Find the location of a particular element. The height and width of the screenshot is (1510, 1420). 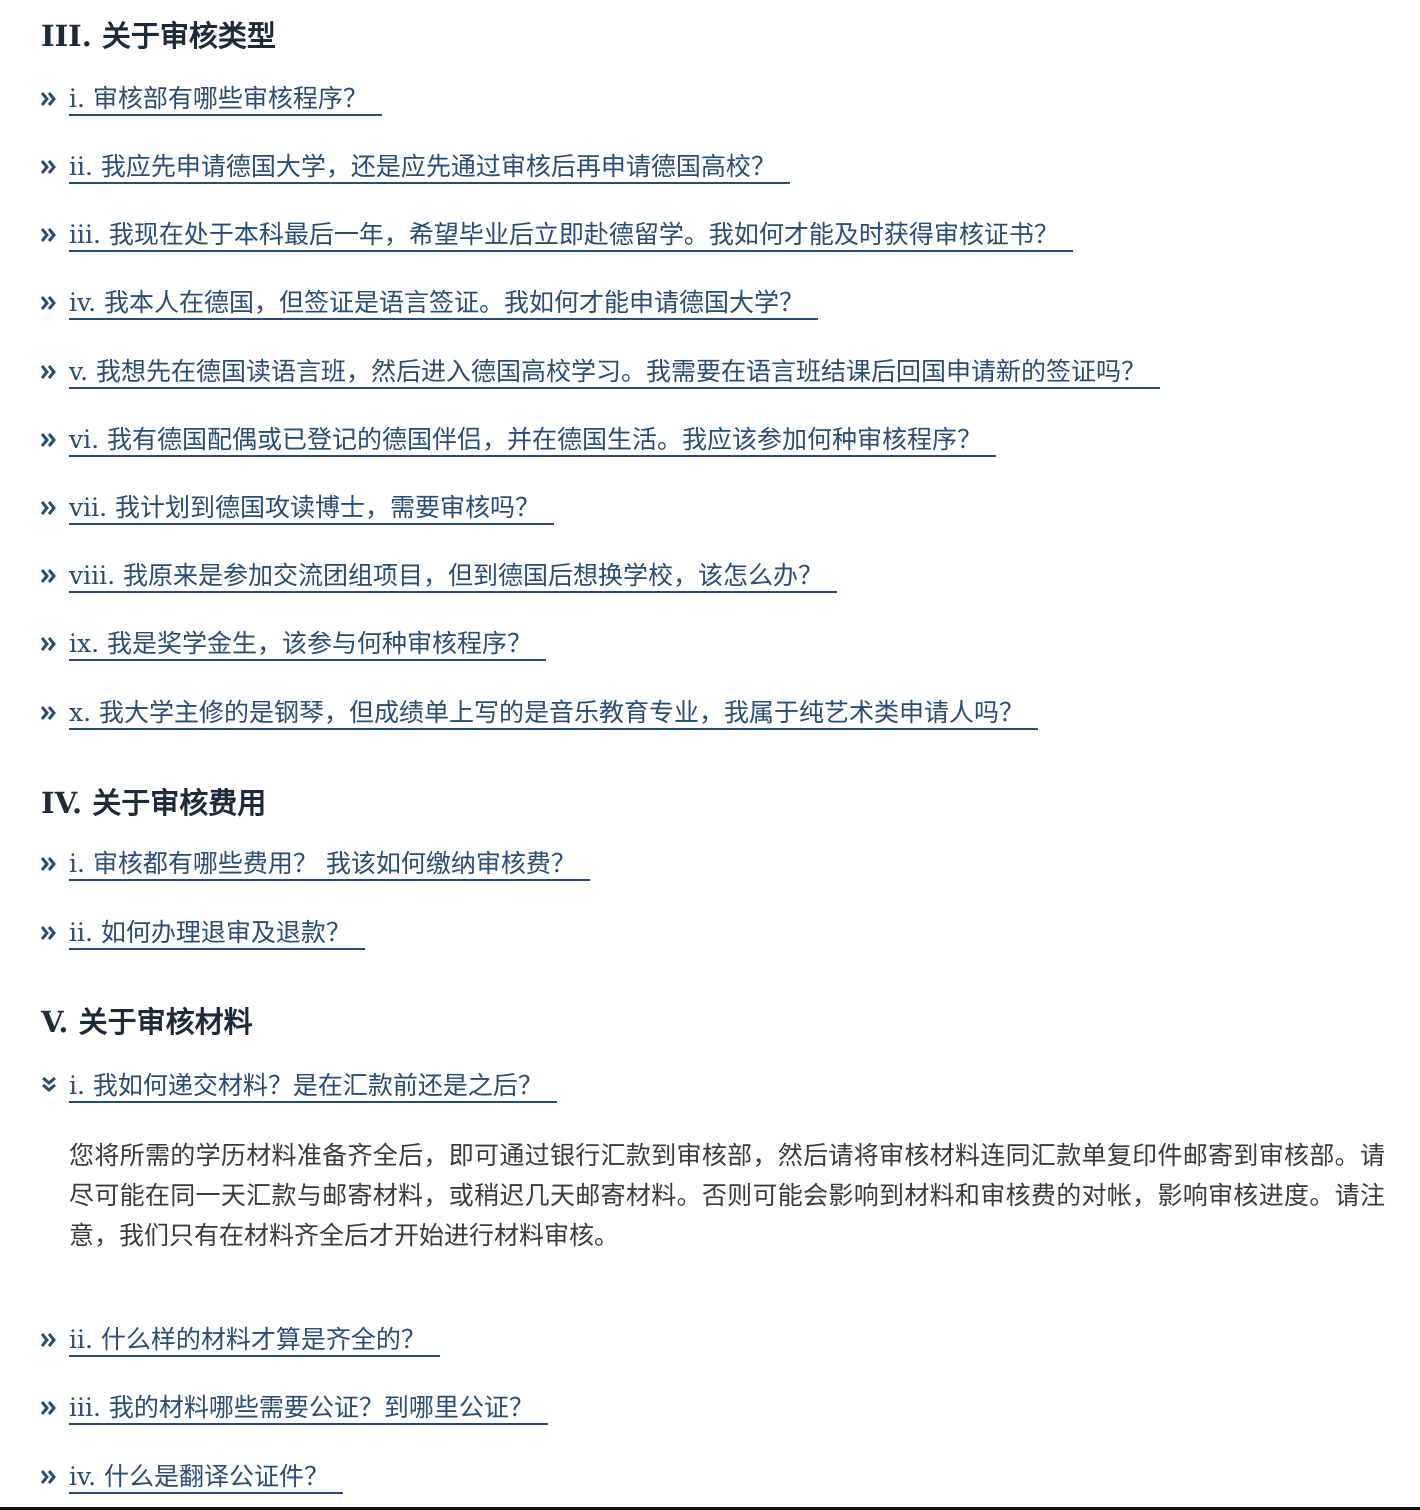

faq-link: iv. 我本人在德国，但签证是语言签证。我如何才能申请德国大学？ is located at coordinates (444, 304).